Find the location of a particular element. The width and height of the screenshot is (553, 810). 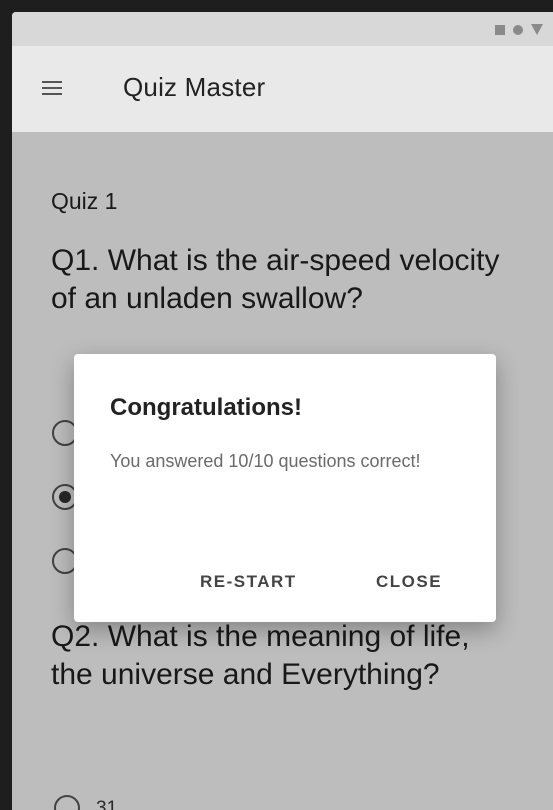

app-title: Quiz Master is located at coordinates (194, 87).